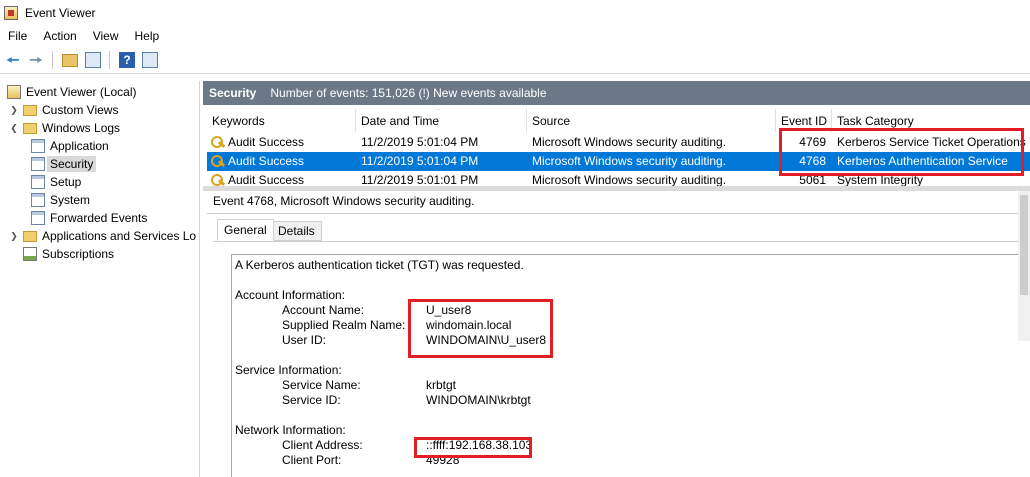 Image resolution: width=1030 pixels, height=477 pixels. Describe the element at coordinates (59, 36) in the screenshot. I see `menu-action: Action` at that location.